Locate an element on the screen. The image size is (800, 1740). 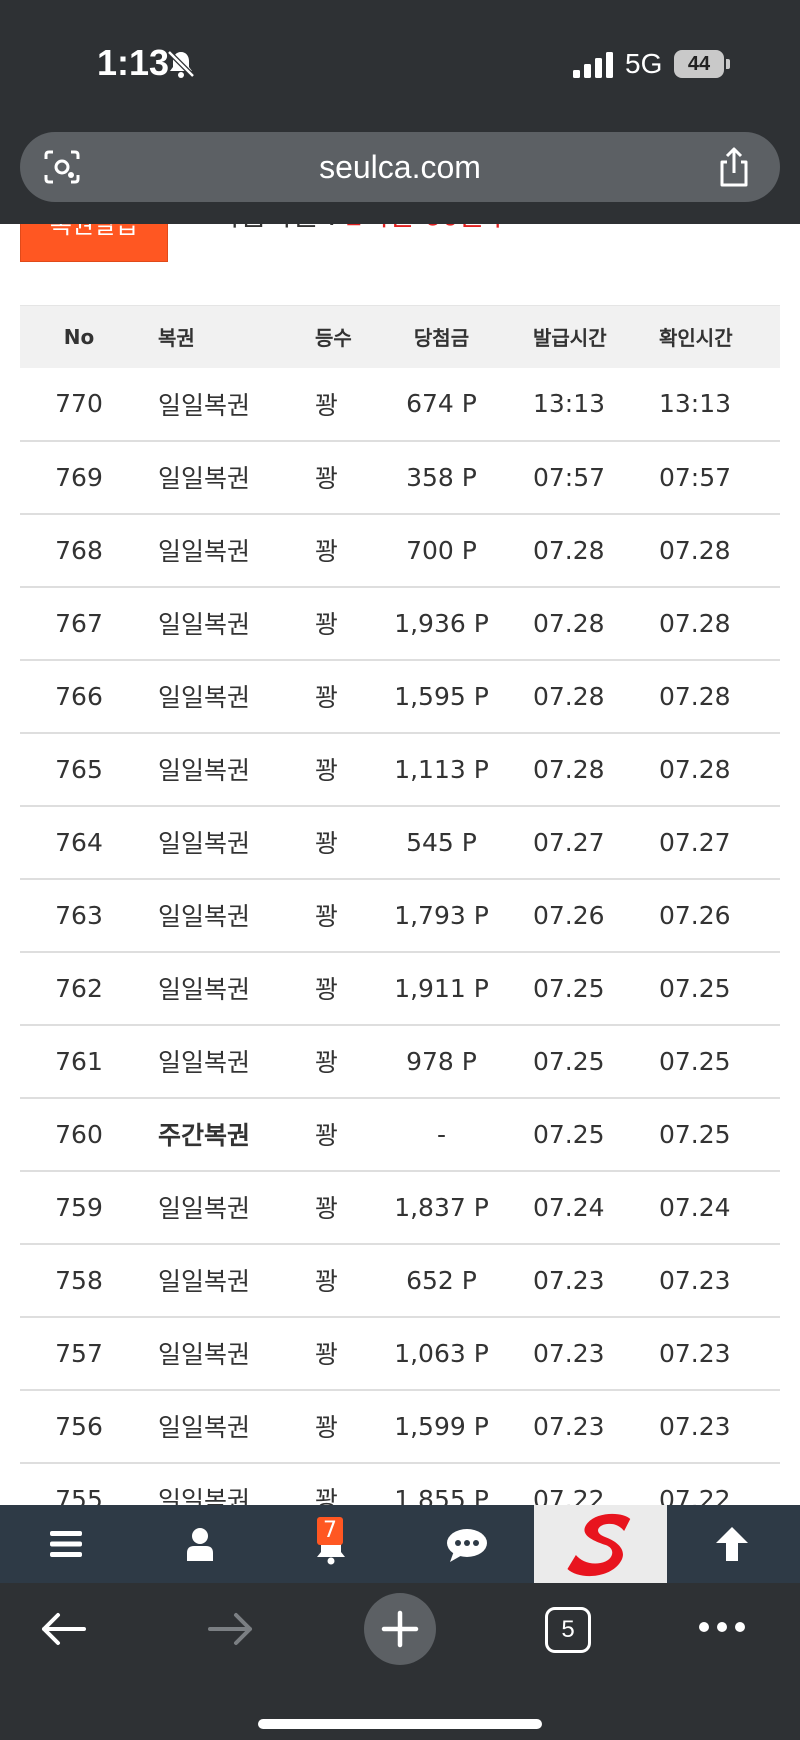
cell-prize: 1,063 P is located at coordinates (441, 1353).